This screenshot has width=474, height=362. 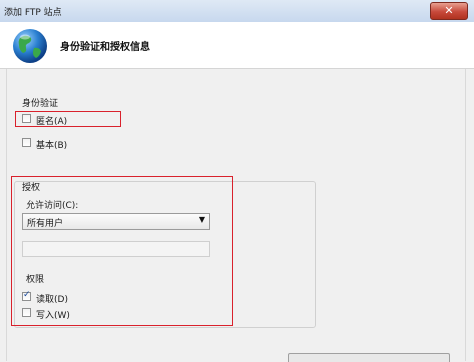 I want to click on users-roles-input, so click(x=116, y=249).